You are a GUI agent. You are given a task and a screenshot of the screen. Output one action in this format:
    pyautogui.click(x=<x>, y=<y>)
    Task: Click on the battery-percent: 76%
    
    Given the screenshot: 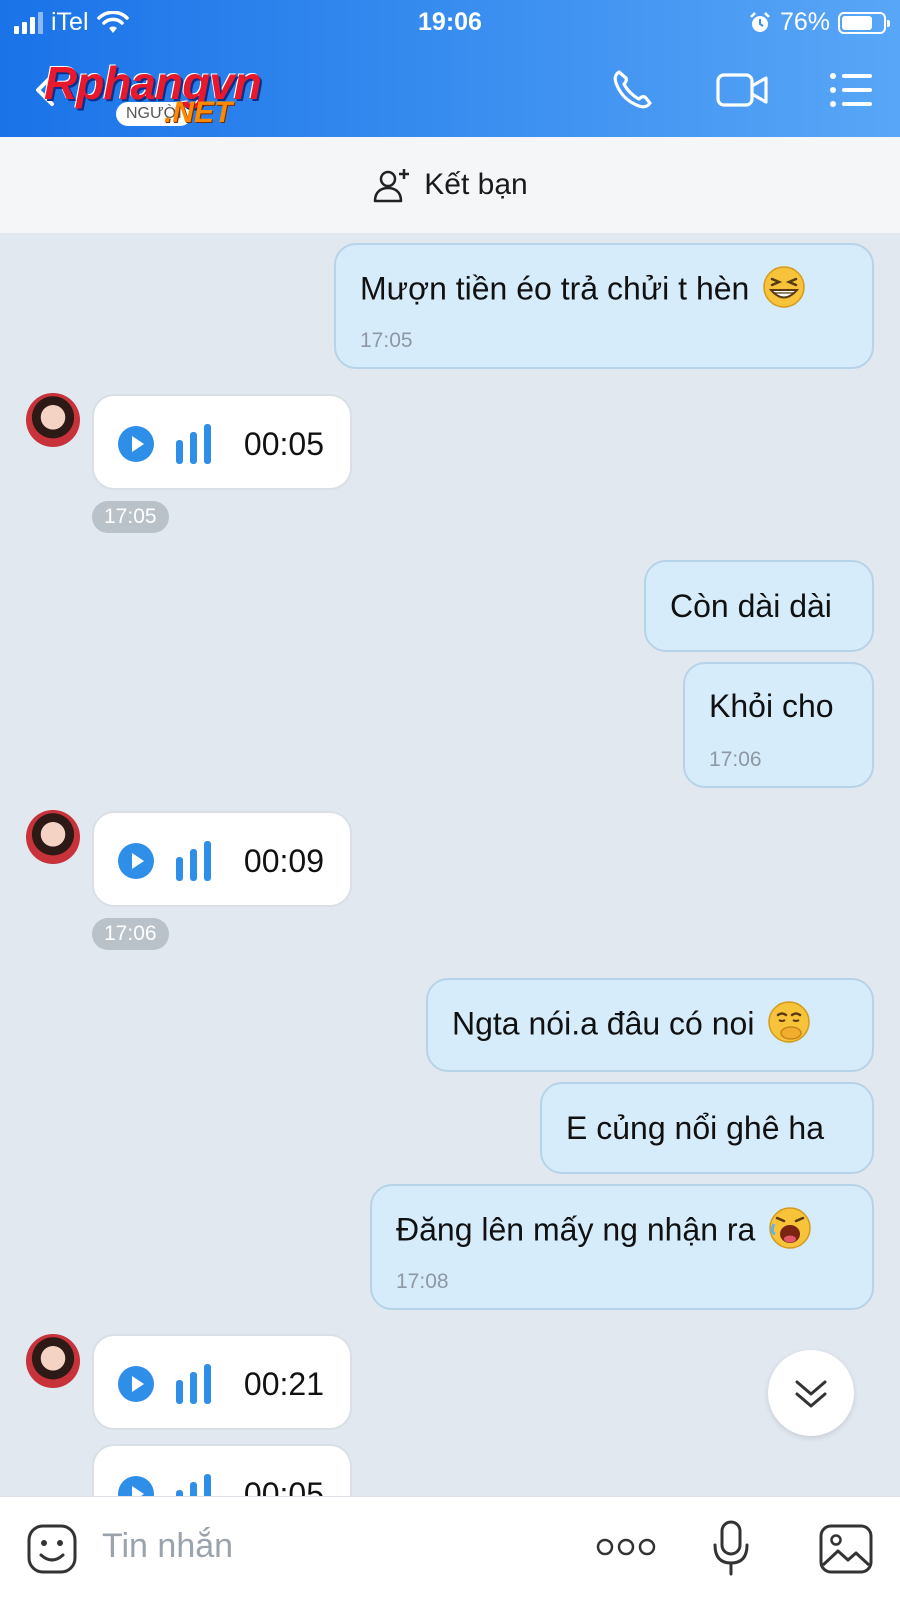 What is the action you would take?
    pyautogui.click(x=804, y=22)
    